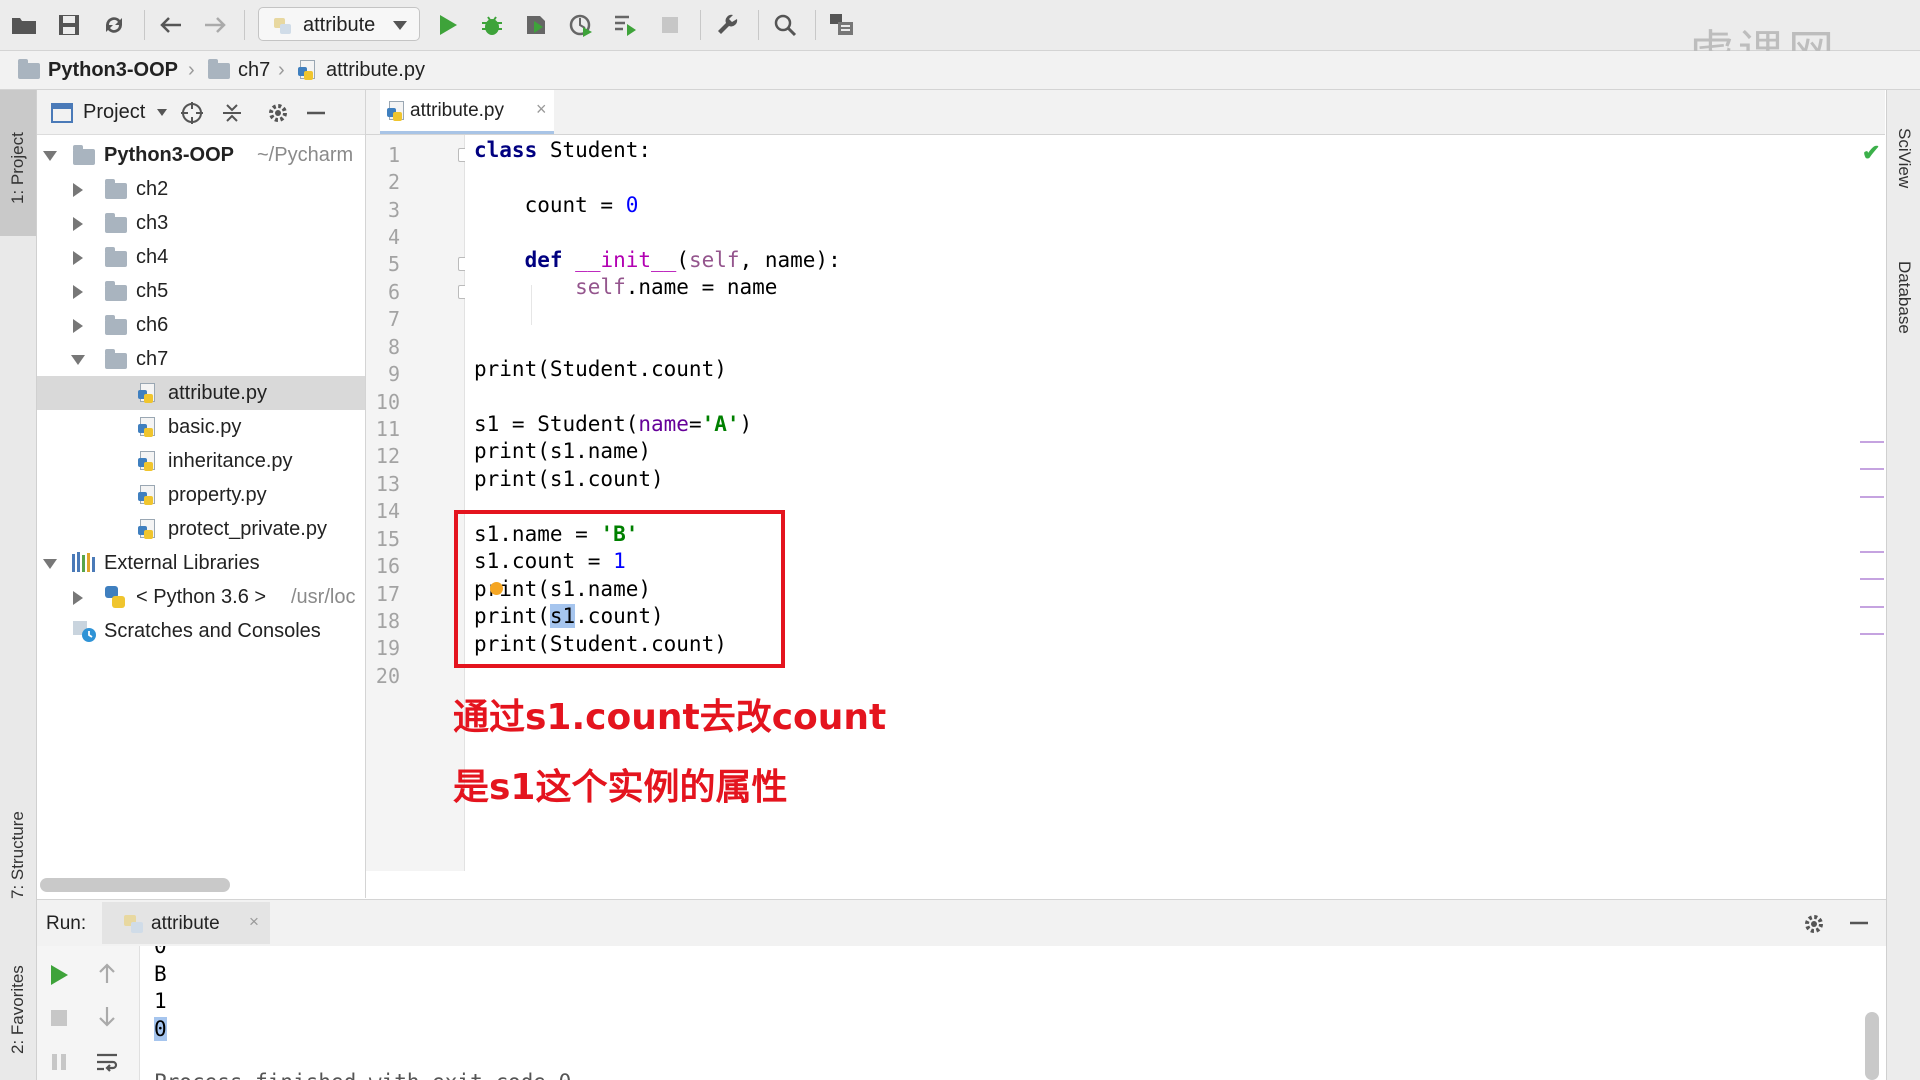  I want to click on save-icon, so click(69, 25).